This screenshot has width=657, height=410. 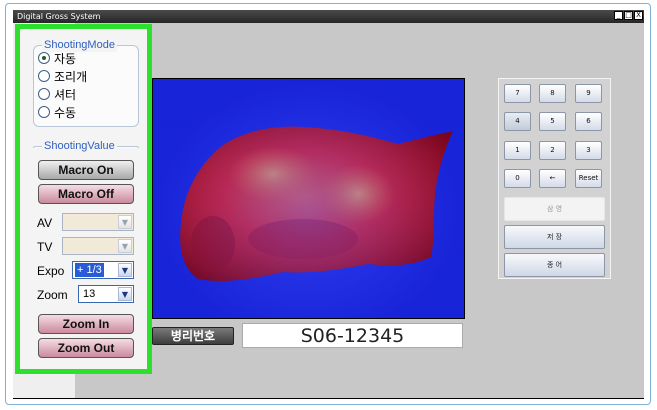 What do you see at coordinates (352, 335) in the screenshot?
I see `pathology-number-field: S06-12345` at bounding box center [352, 335].